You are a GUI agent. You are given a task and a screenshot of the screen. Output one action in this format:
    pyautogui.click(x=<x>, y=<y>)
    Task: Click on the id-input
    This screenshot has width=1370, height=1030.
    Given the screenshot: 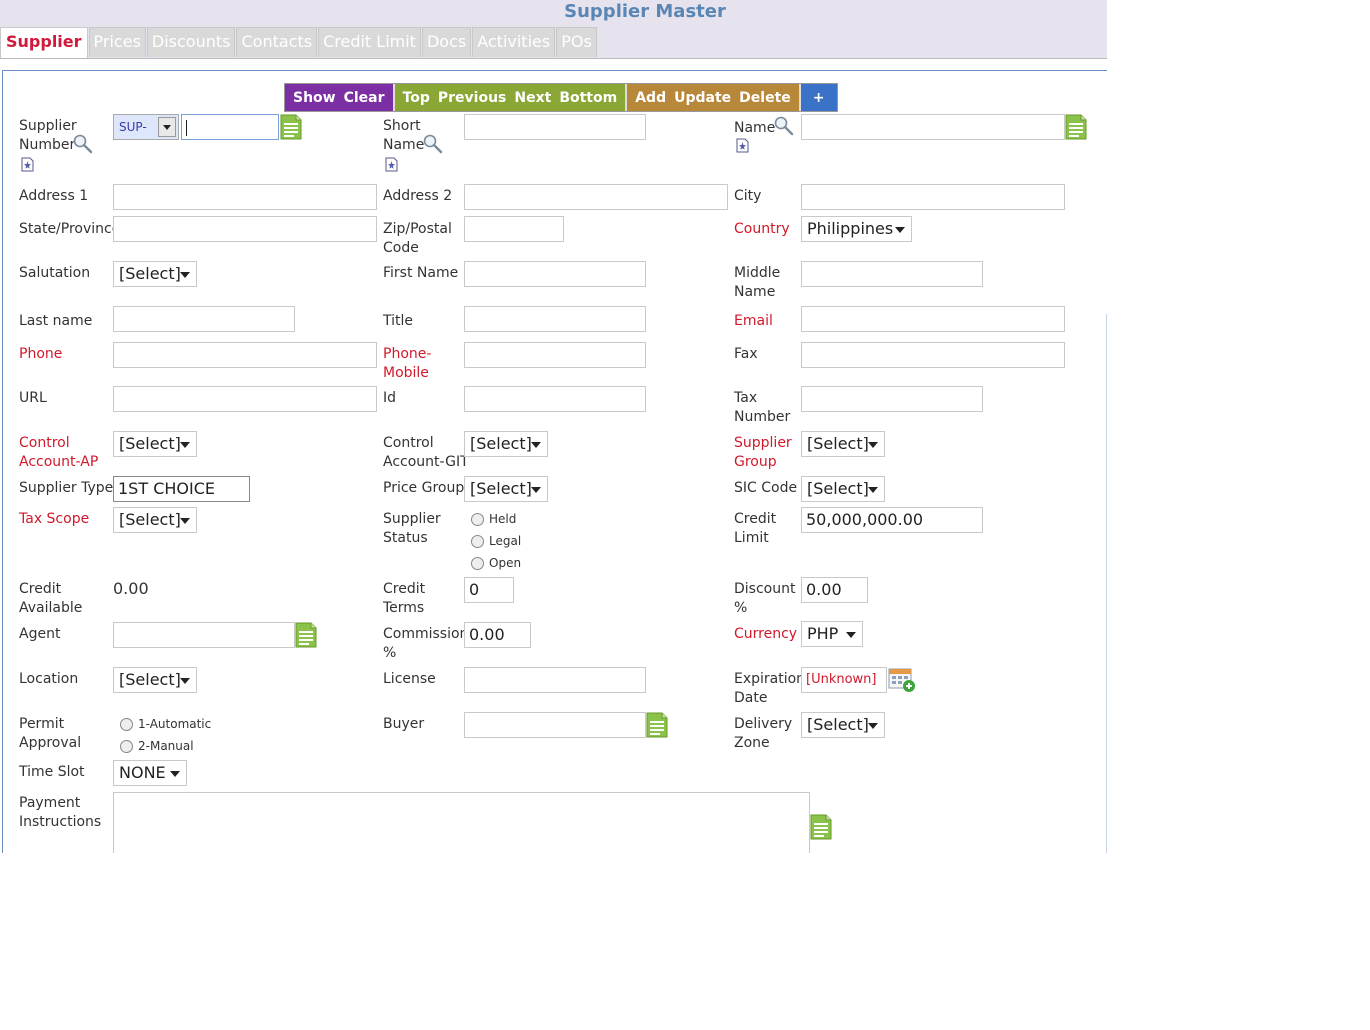 What is the action you would take?
    pyautogui.click(x=555, y=399)
    